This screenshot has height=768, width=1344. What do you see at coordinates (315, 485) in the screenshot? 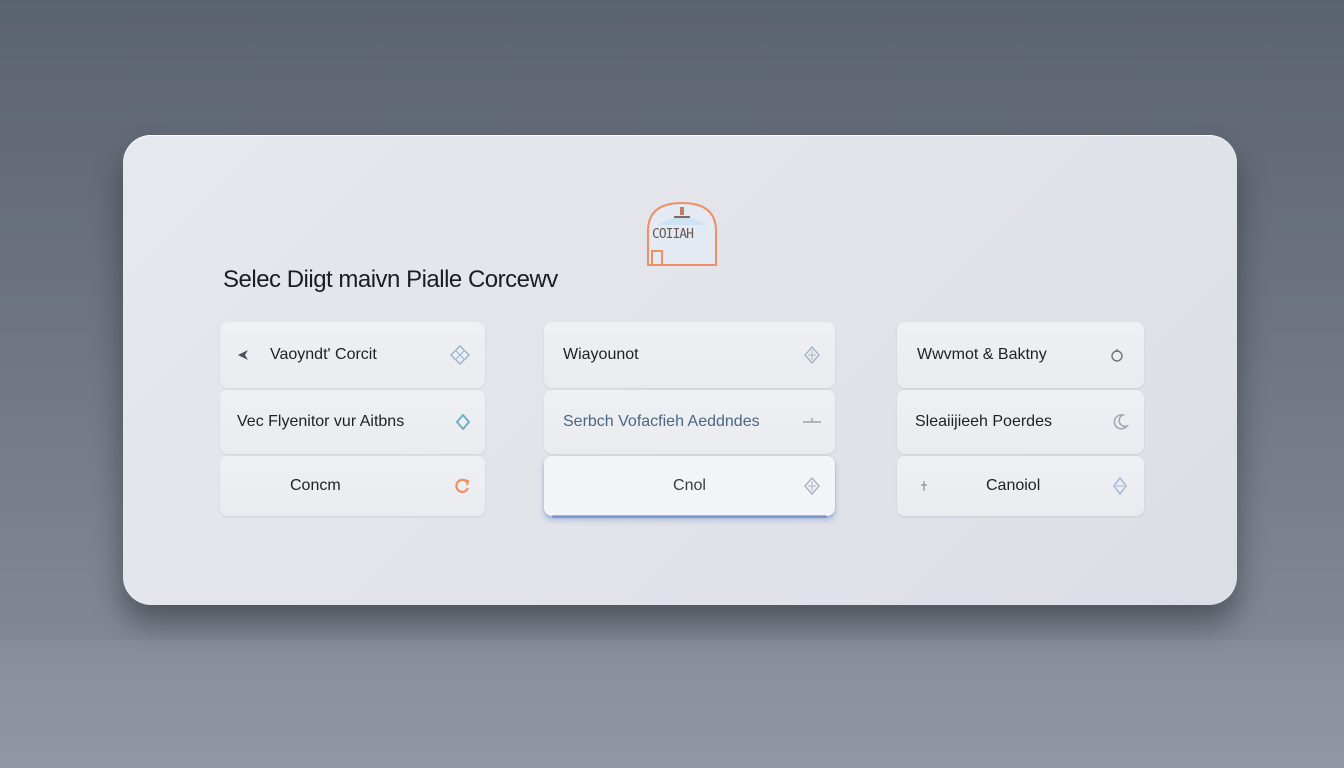
I see `option-label: Concm` at bounding box center [315, 485].